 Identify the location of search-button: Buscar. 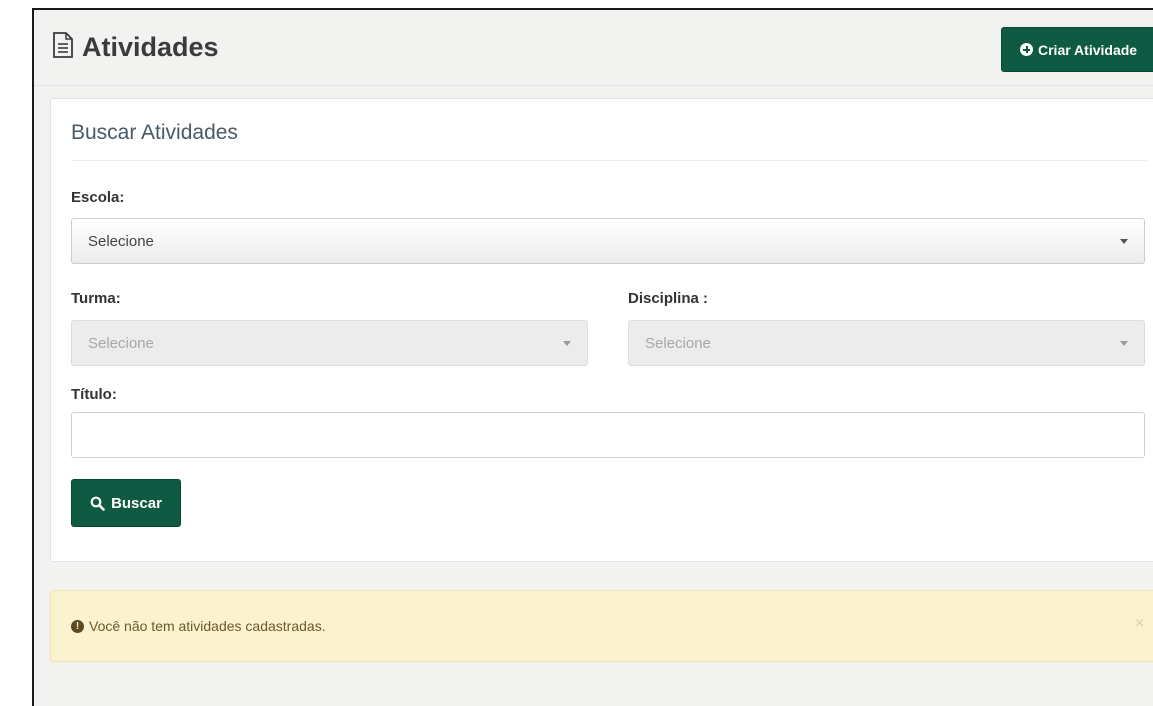
(126, 503).